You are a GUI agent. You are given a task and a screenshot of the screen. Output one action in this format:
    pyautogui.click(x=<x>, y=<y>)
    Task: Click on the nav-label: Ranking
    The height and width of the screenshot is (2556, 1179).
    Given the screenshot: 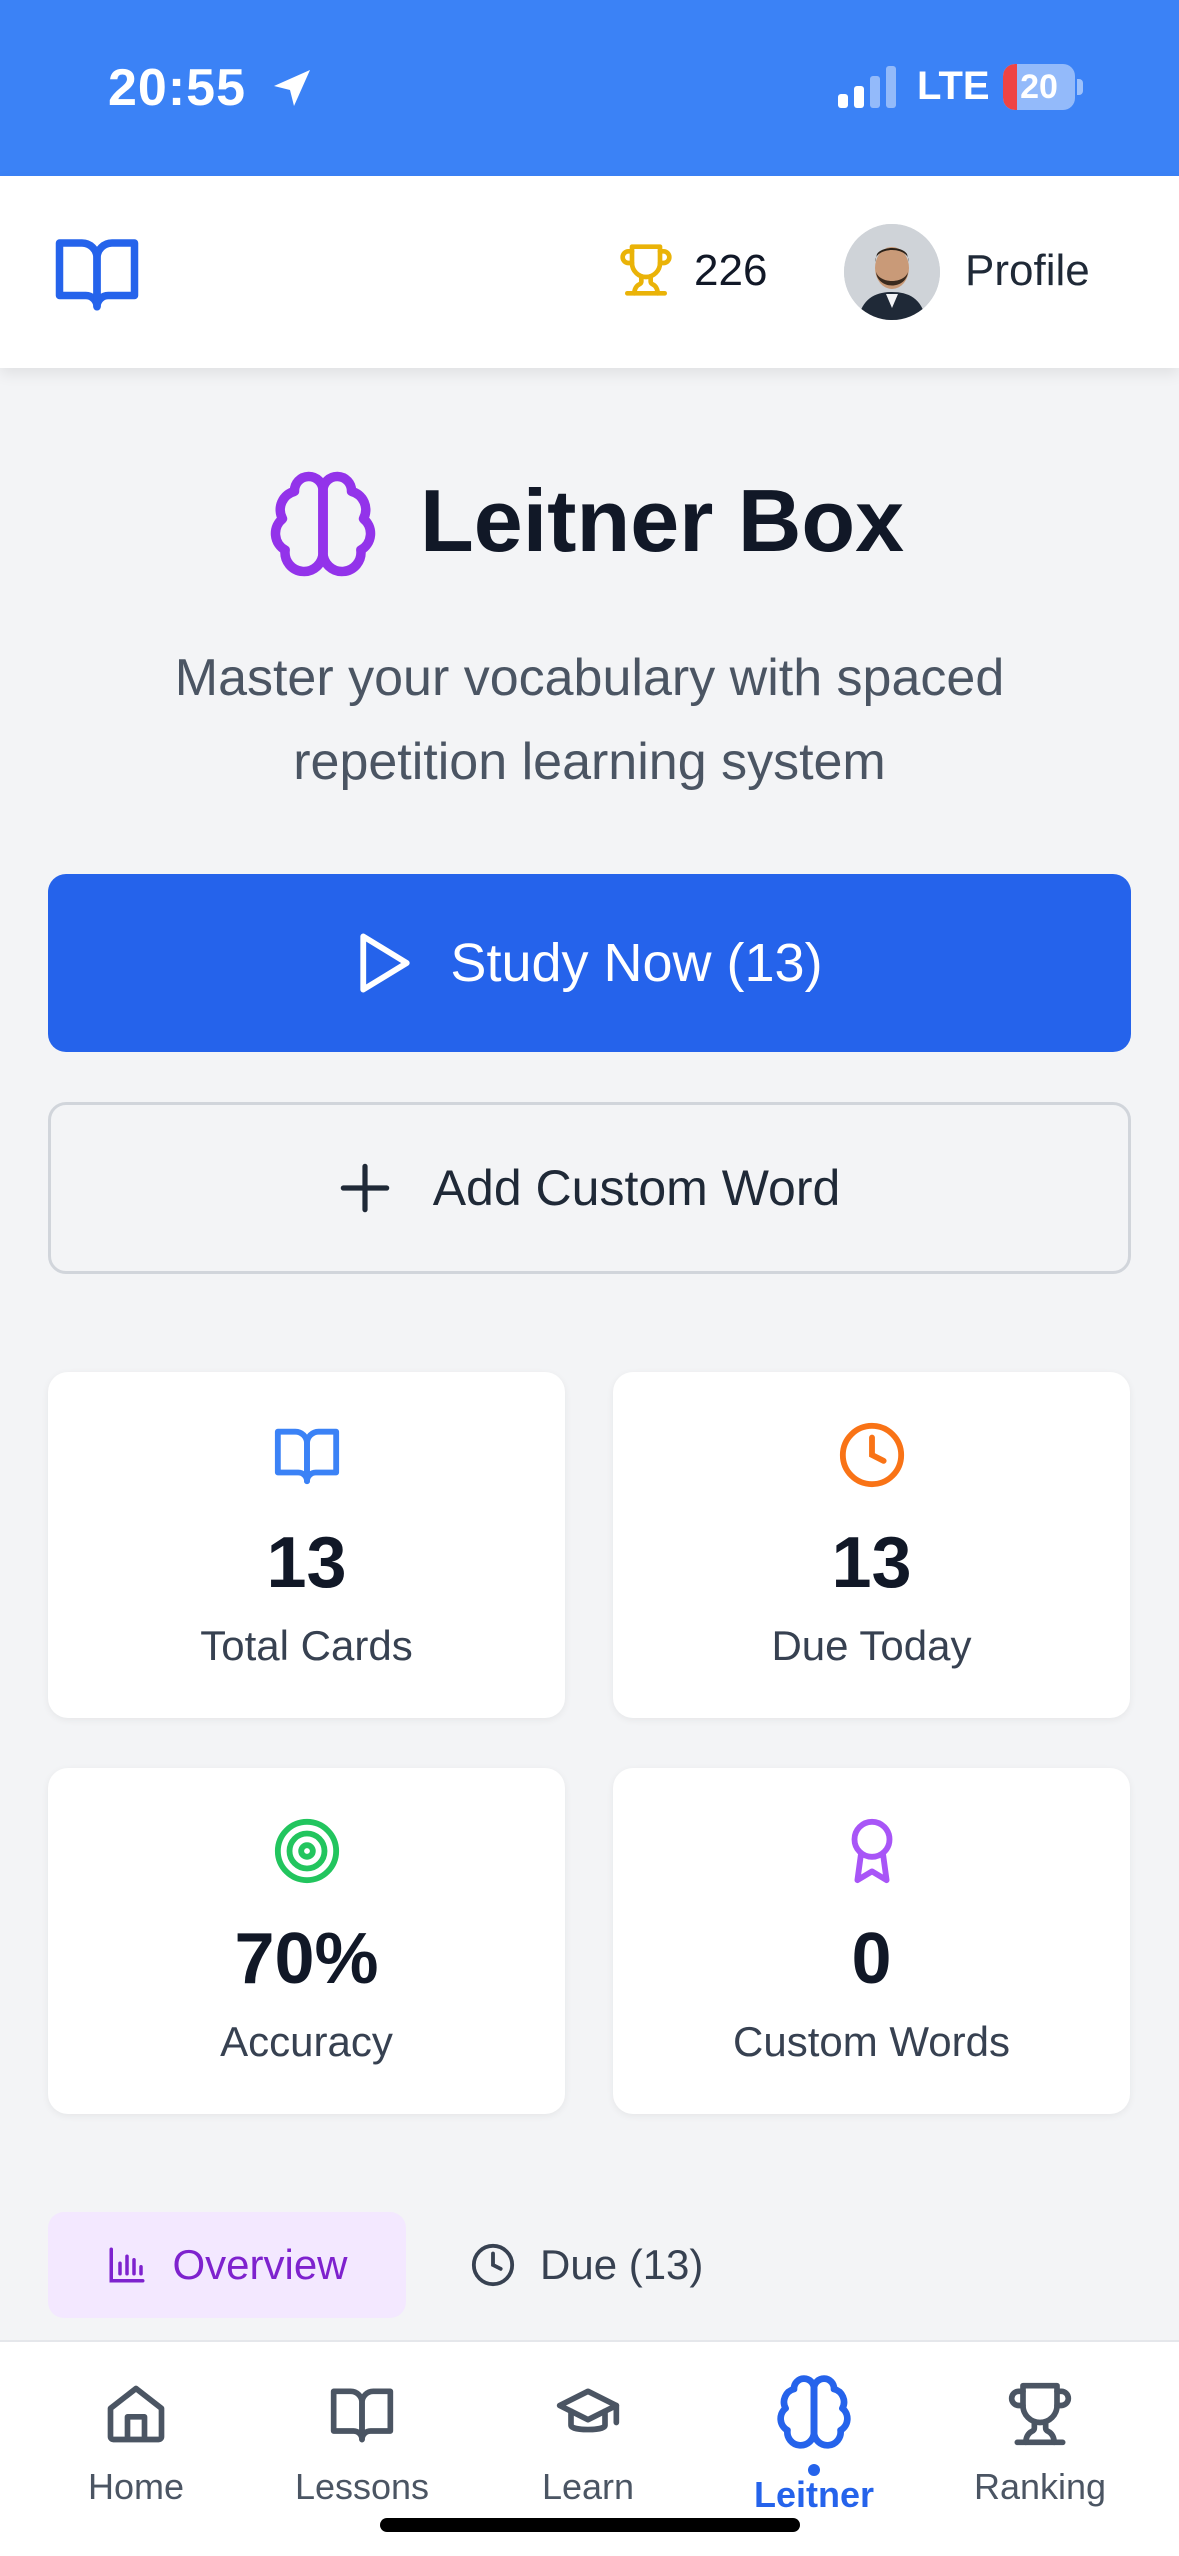 What is the action you would take?
    pyautogui.click(x=1040, y=2486)
    